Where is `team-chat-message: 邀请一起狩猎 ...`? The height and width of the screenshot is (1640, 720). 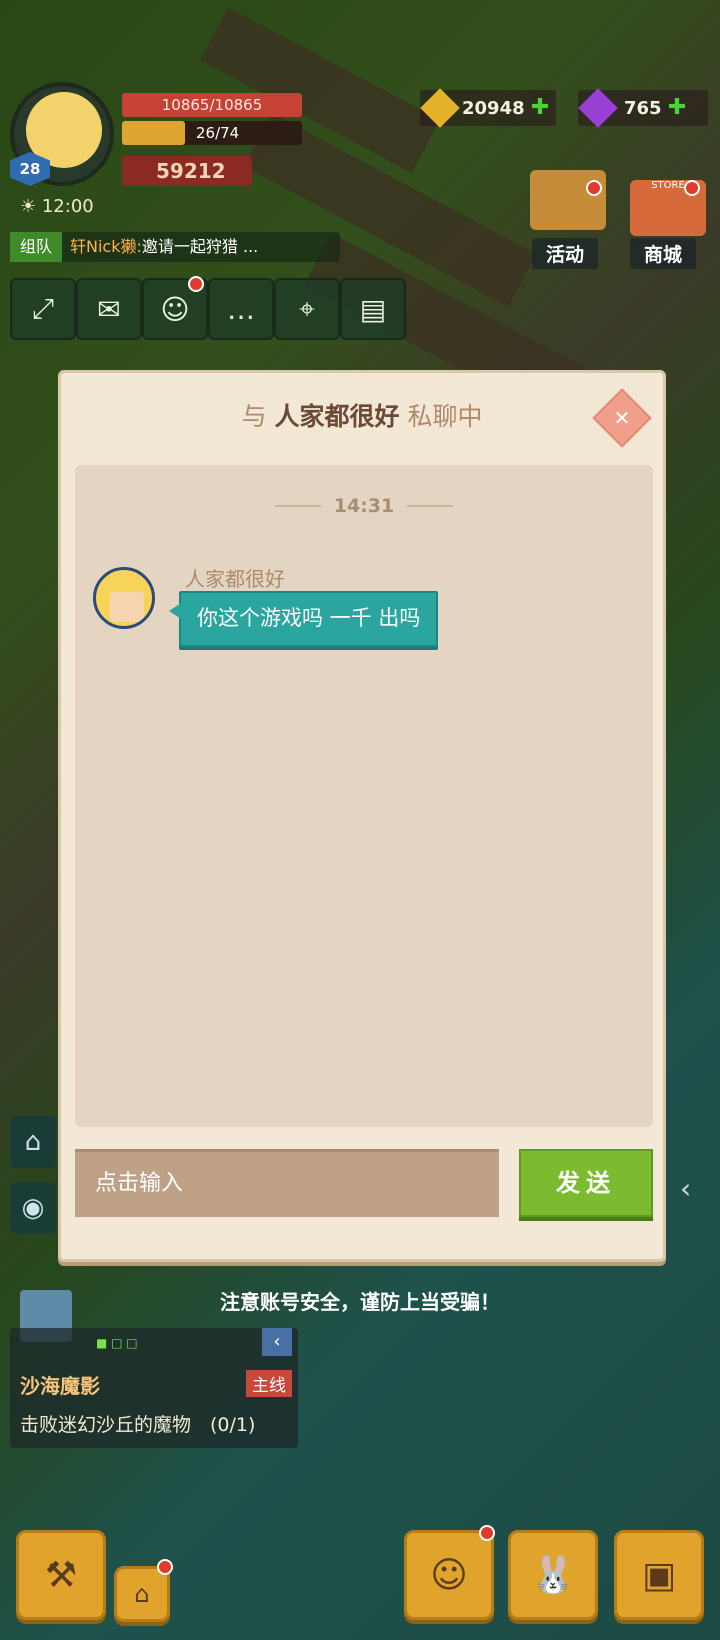 team-chat-message: 邀请一起狩猎 ... is located at coordinates (200, 246).